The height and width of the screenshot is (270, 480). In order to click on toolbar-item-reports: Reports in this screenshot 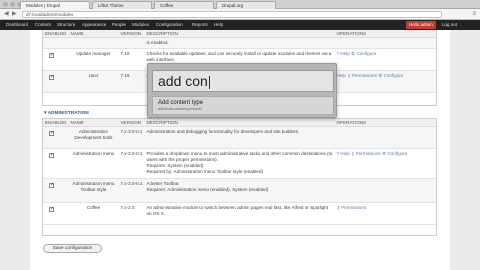, I will do `click(200, 25)`.